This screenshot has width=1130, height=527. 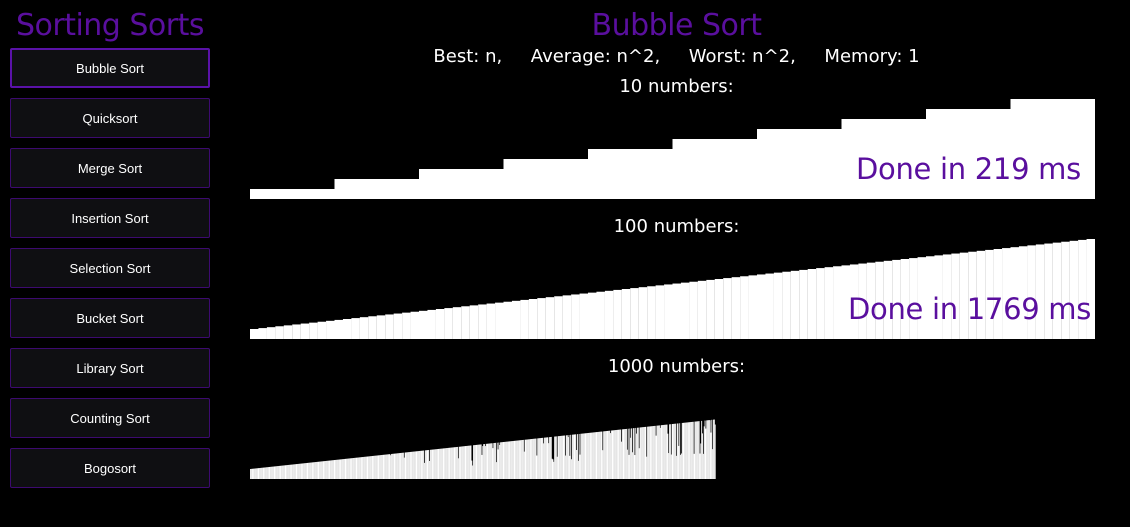 What do you see at coordinates (110, 318) in the screenshot?
I see `sidebar-item-bucket-sort: Bucket Sort` at bounding box center [110, 318].